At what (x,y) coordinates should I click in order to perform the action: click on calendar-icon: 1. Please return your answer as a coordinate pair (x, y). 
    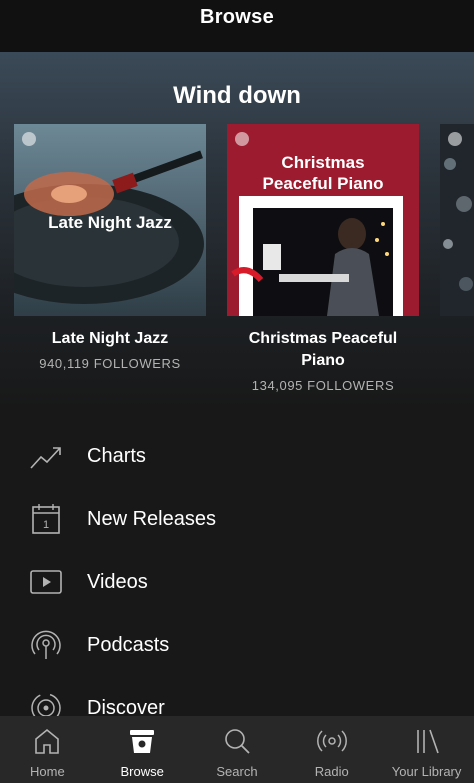
    Looking at the image, I should click on (46, 519).